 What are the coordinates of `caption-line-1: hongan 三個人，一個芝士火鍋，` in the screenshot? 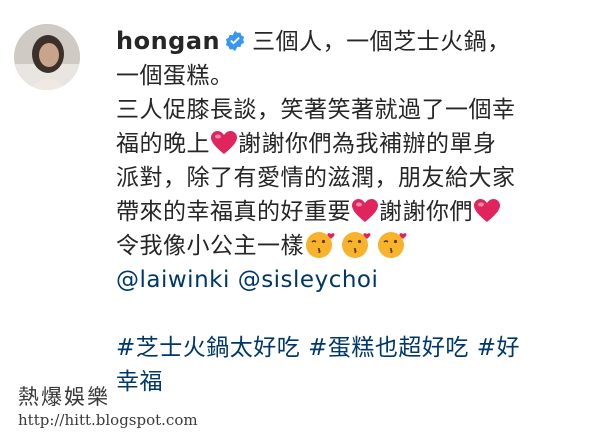 It's located at (356, 41).